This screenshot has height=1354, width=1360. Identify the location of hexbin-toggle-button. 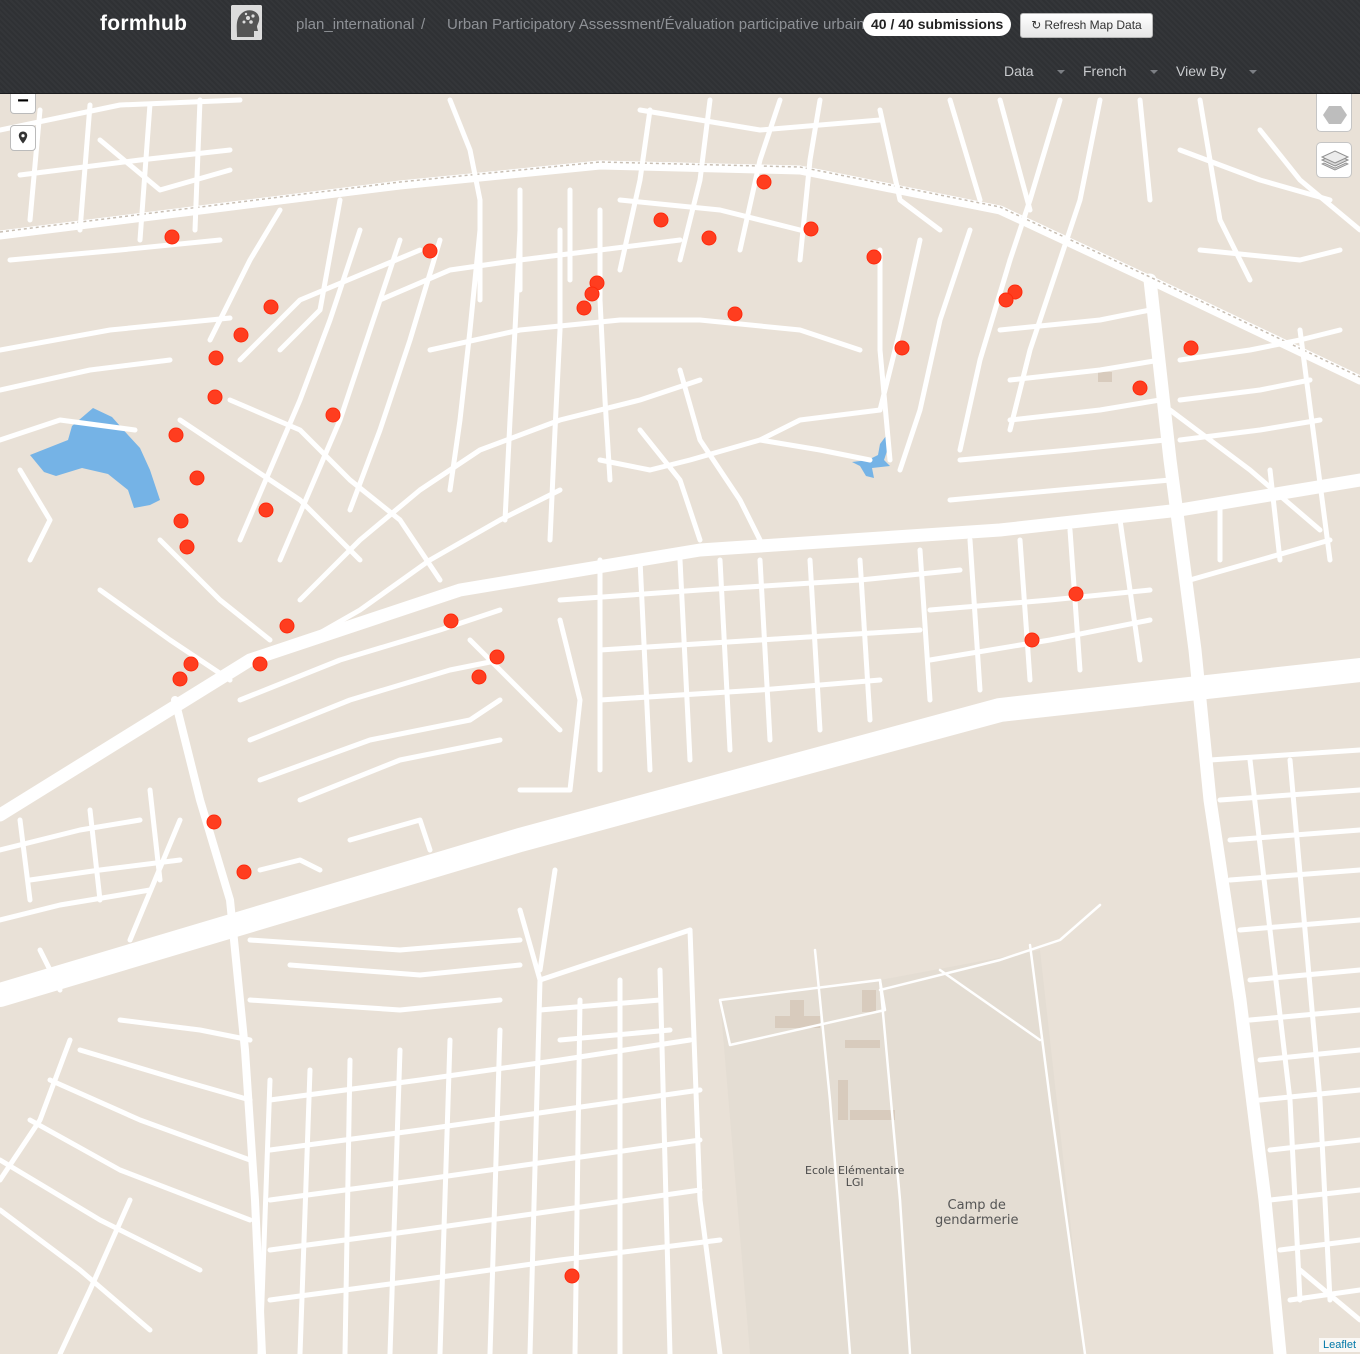
(1334, 113).